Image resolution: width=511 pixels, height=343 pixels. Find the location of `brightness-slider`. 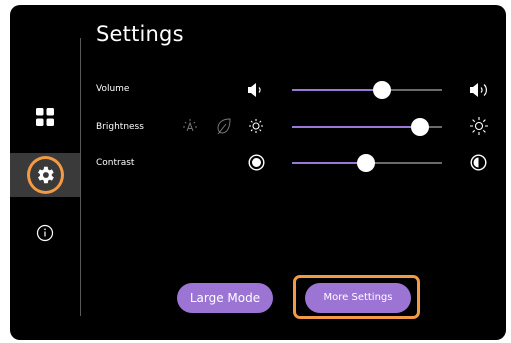

brightness-slider is located at coordinates (367, 127).